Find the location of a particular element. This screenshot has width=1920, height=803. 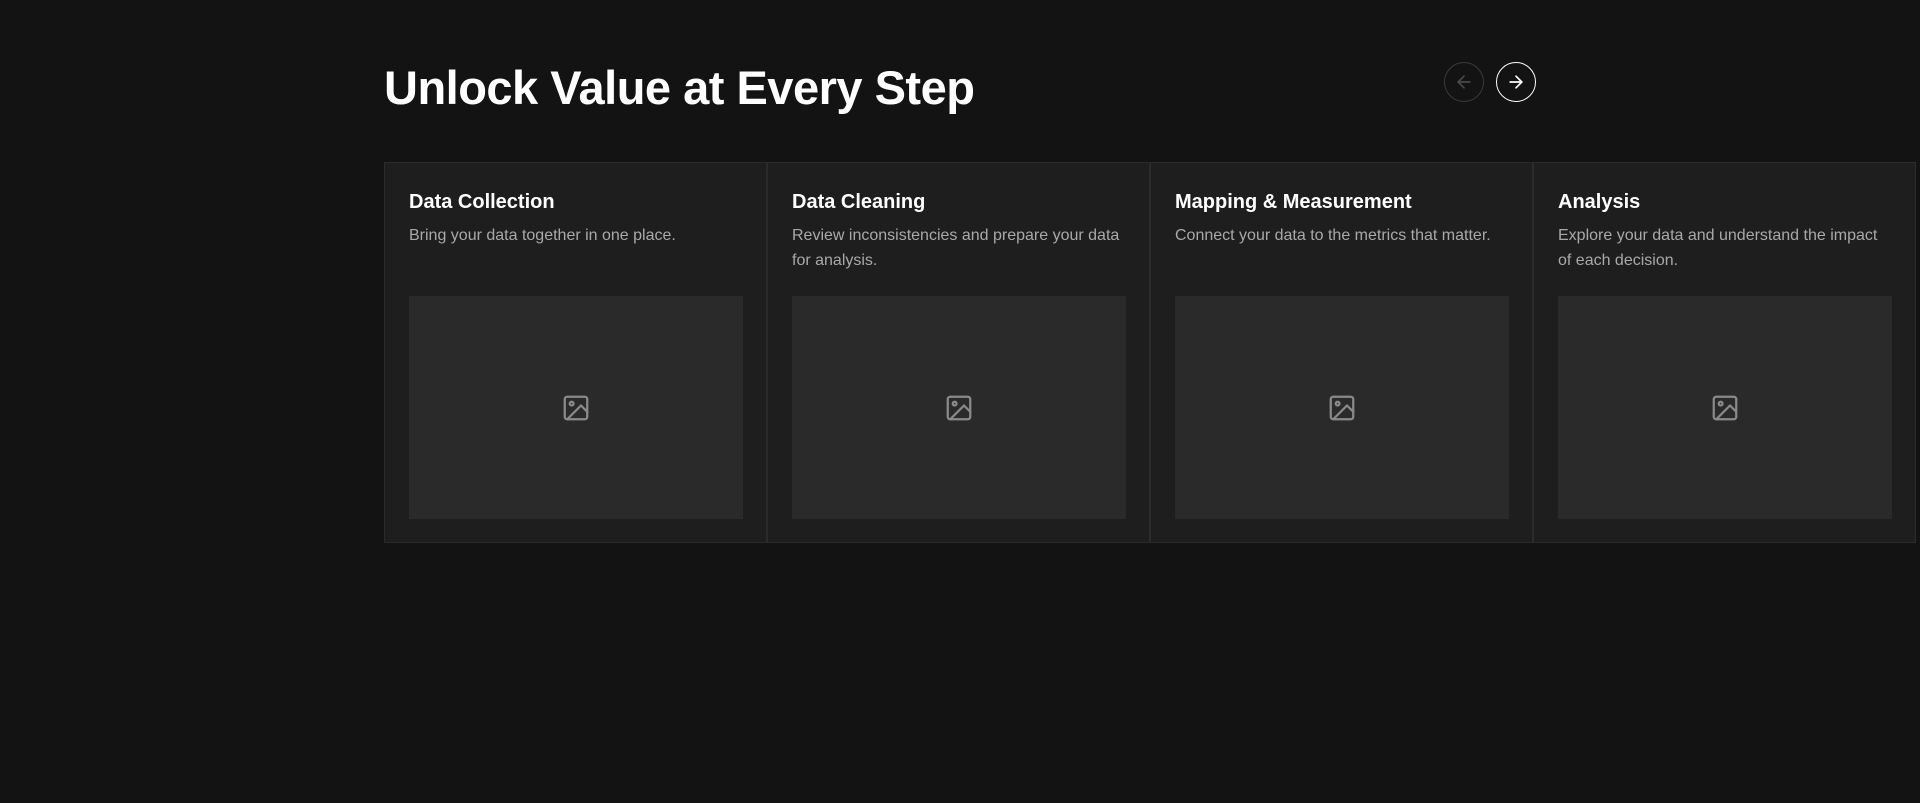

page-title: Unlock Value at Every Step is located at coordinates (679, 87).